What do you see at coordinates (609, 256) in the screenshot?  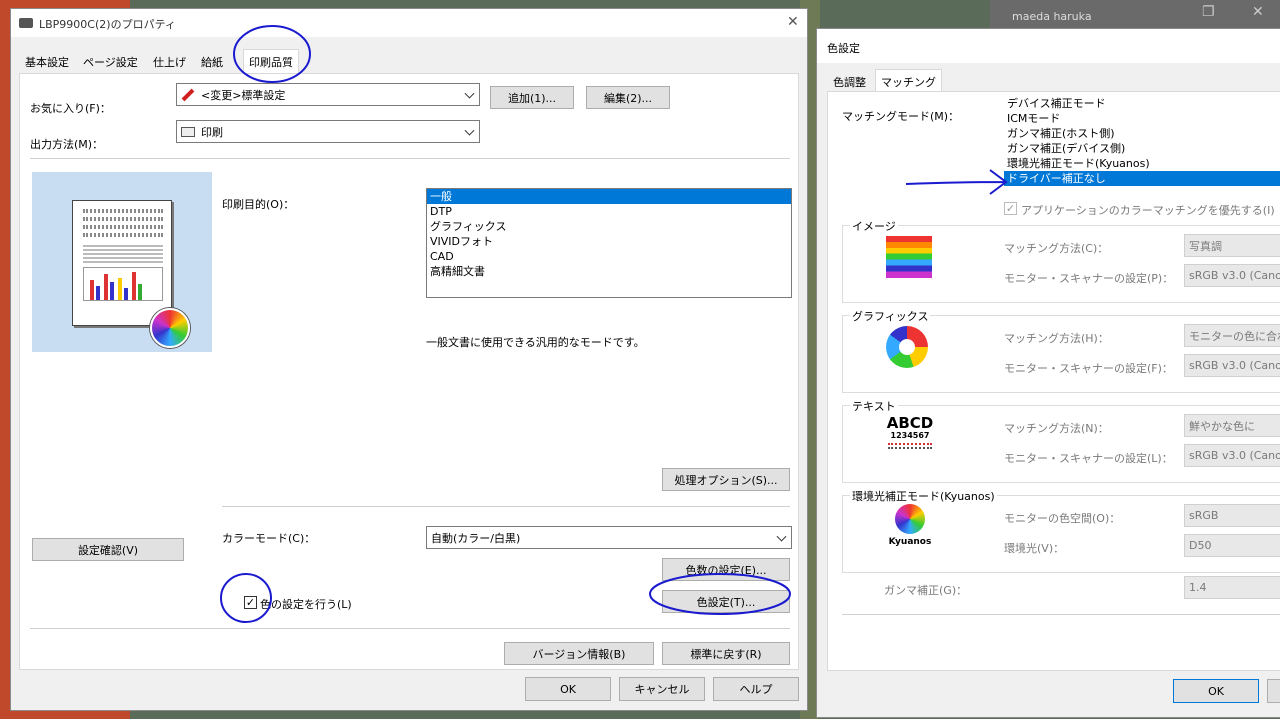 I see `list-item: CAD` at bounding box center [609, 256].